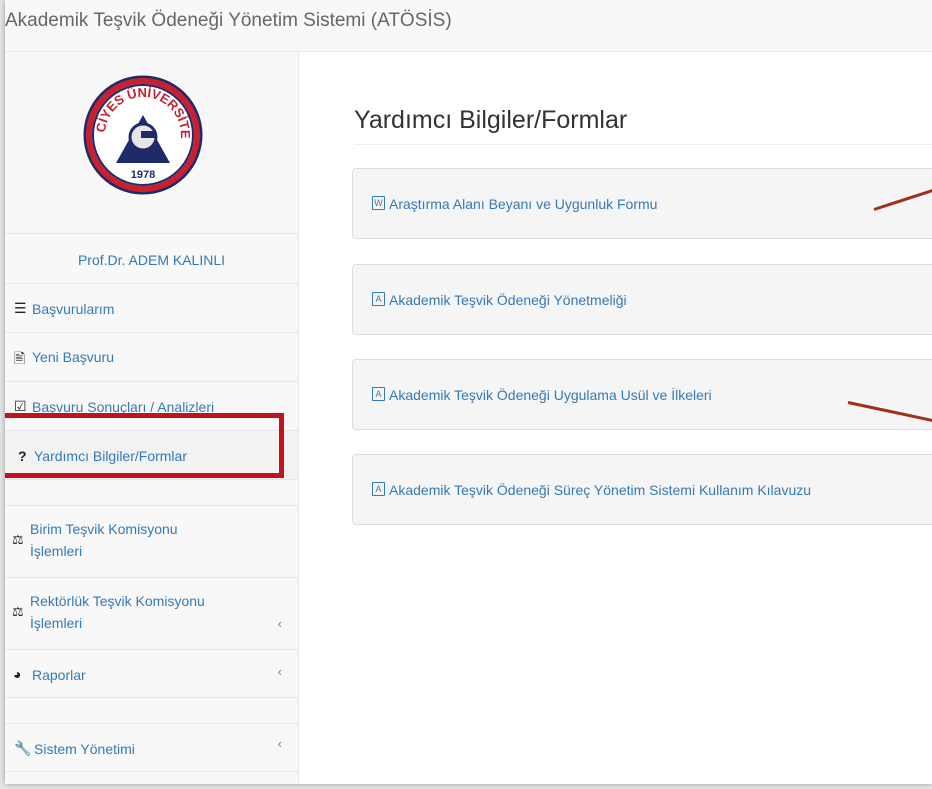 This screenshot has width=932, height=789. Describe the element at coordinates (151, 308) in the screenshot. I see `sidebar-item-applications: ☰ Başvurularım` at that location.